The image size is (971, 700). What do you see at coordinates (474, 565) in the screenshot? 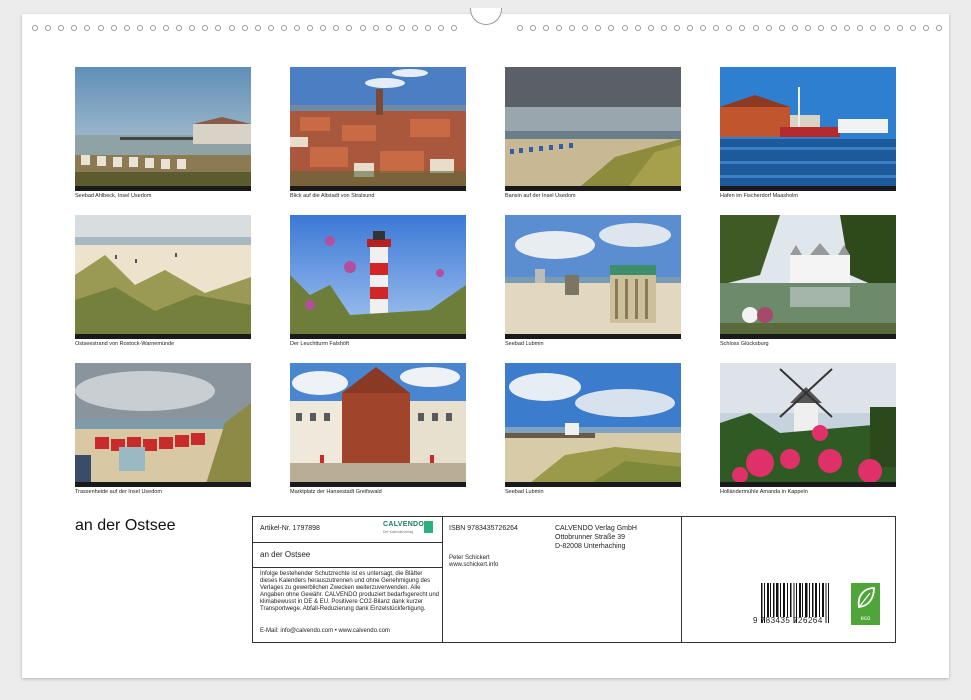
I see `author-website: www.schickert.info` at bounding box center [474, 565].